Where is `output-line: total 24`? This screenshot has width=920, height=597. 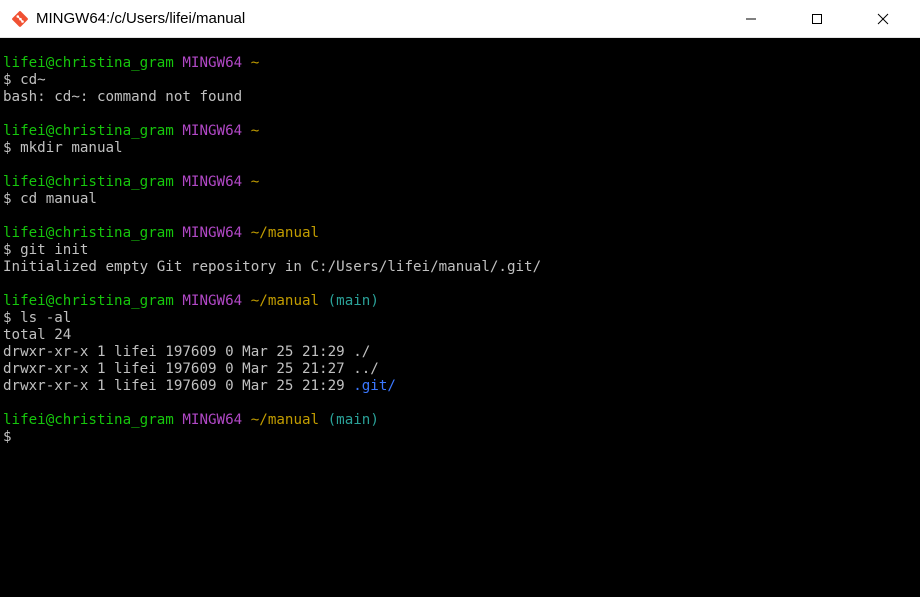
output-line: total 24 is located at coordinates (37, 335).